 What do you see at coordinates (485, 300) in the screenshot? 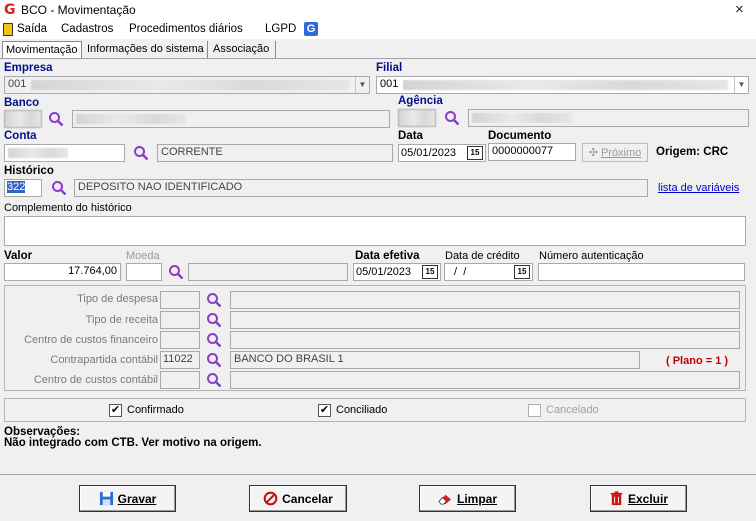
I see `tipo-despesa-desc-field` at bounding box center [485, 300].